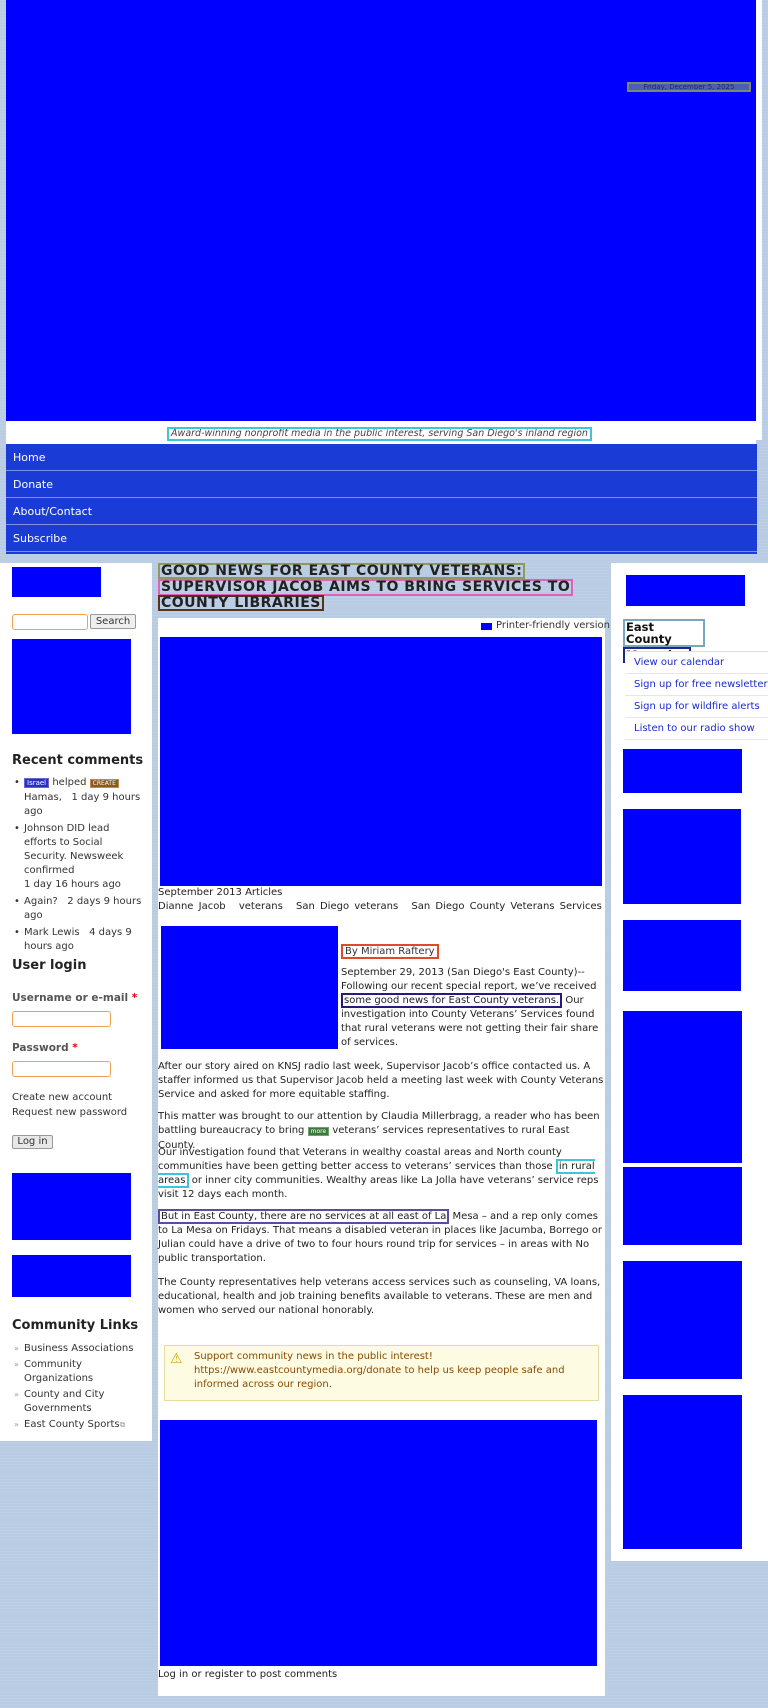 The height and width of the screenshot is (1708, 768). What do you see at coordinates (78, 760) in the screenshot?
I see `recent-comments-heading: Recent comments` at bounding box center [78, 760].